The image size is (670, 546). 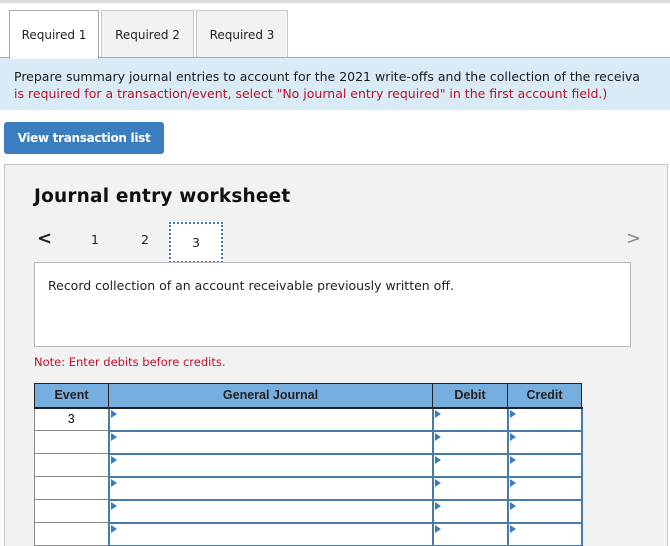 What do you see at coordinates (162, 196) in the screenshot?
I see `worksheet-title: Journal entry worksheet` at bounding box center [162, 196].